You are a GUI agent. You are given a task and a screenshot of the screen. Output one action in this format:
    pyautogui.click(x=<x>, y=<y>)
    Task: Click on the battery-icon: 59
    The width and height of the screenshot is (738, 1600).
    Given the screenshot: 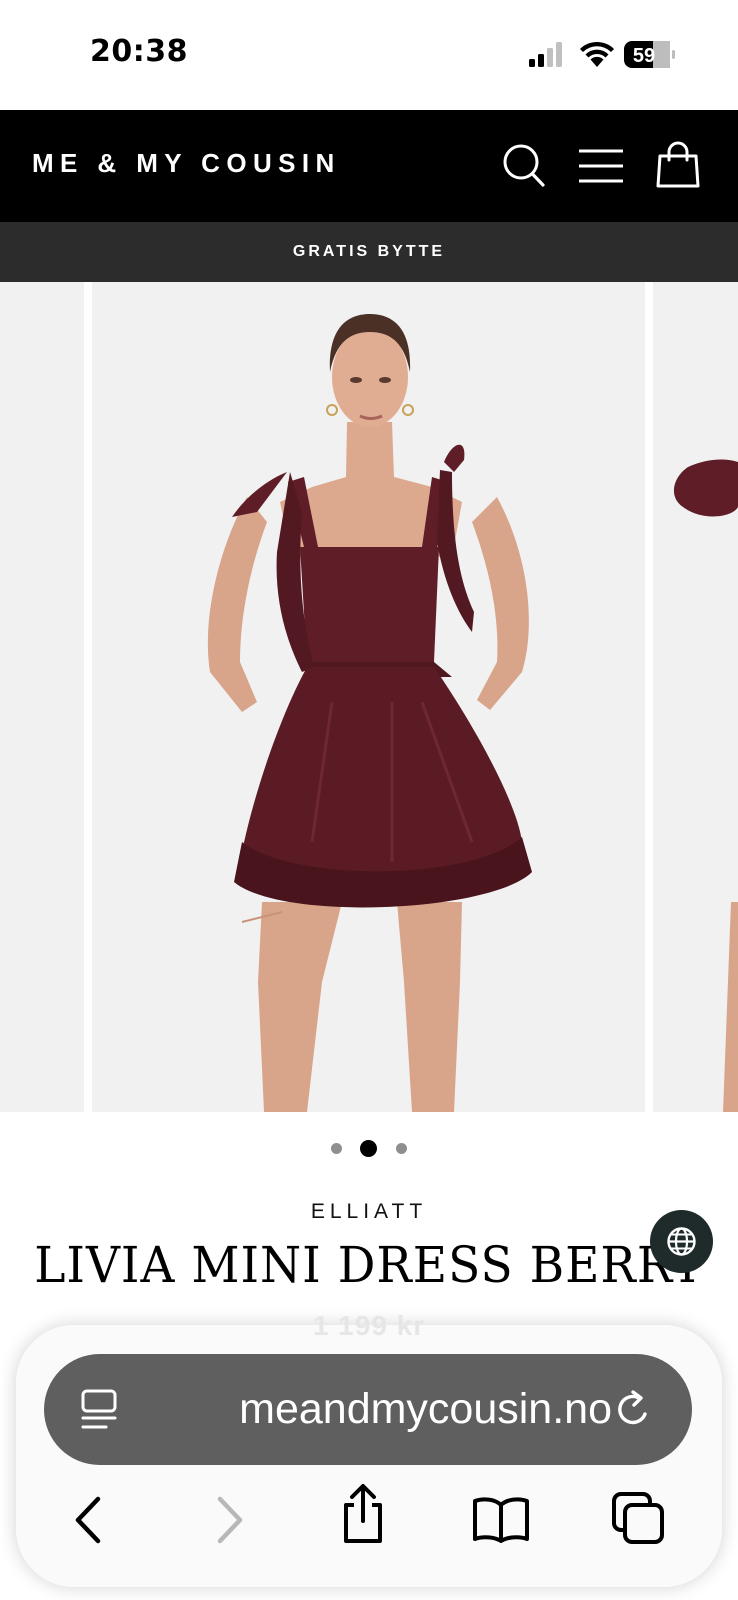 What is the action you would take?
    pyautogui.click(x=649, y=54)
    